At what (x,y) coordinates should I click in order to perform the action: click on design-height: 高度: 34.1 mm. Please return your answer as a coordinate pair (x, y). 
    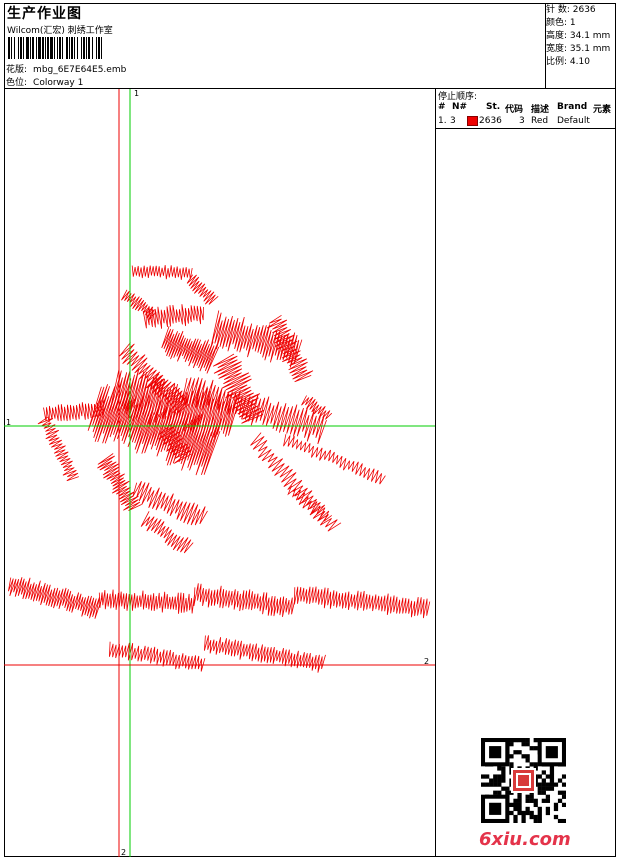
    Looking at the image, I should click on (578, 36).